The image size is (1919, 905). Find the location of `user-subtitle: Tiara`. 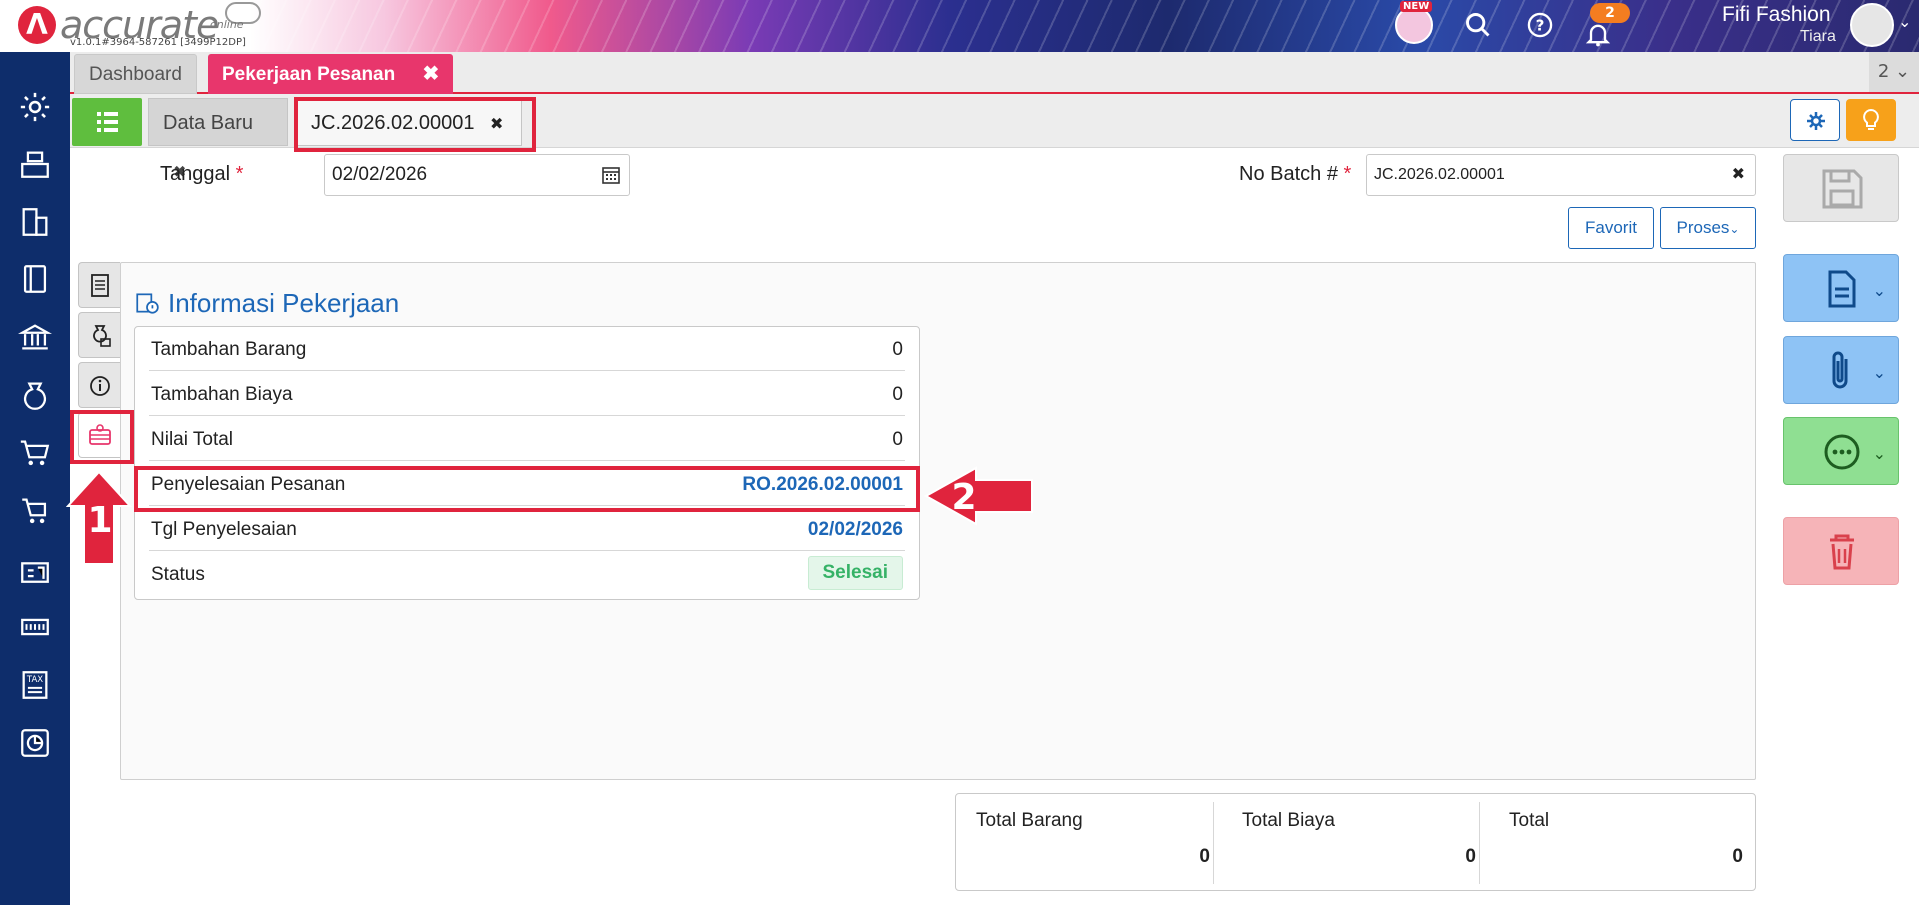

user-subtitle: Tiara is located at coordinates (1818, 36).